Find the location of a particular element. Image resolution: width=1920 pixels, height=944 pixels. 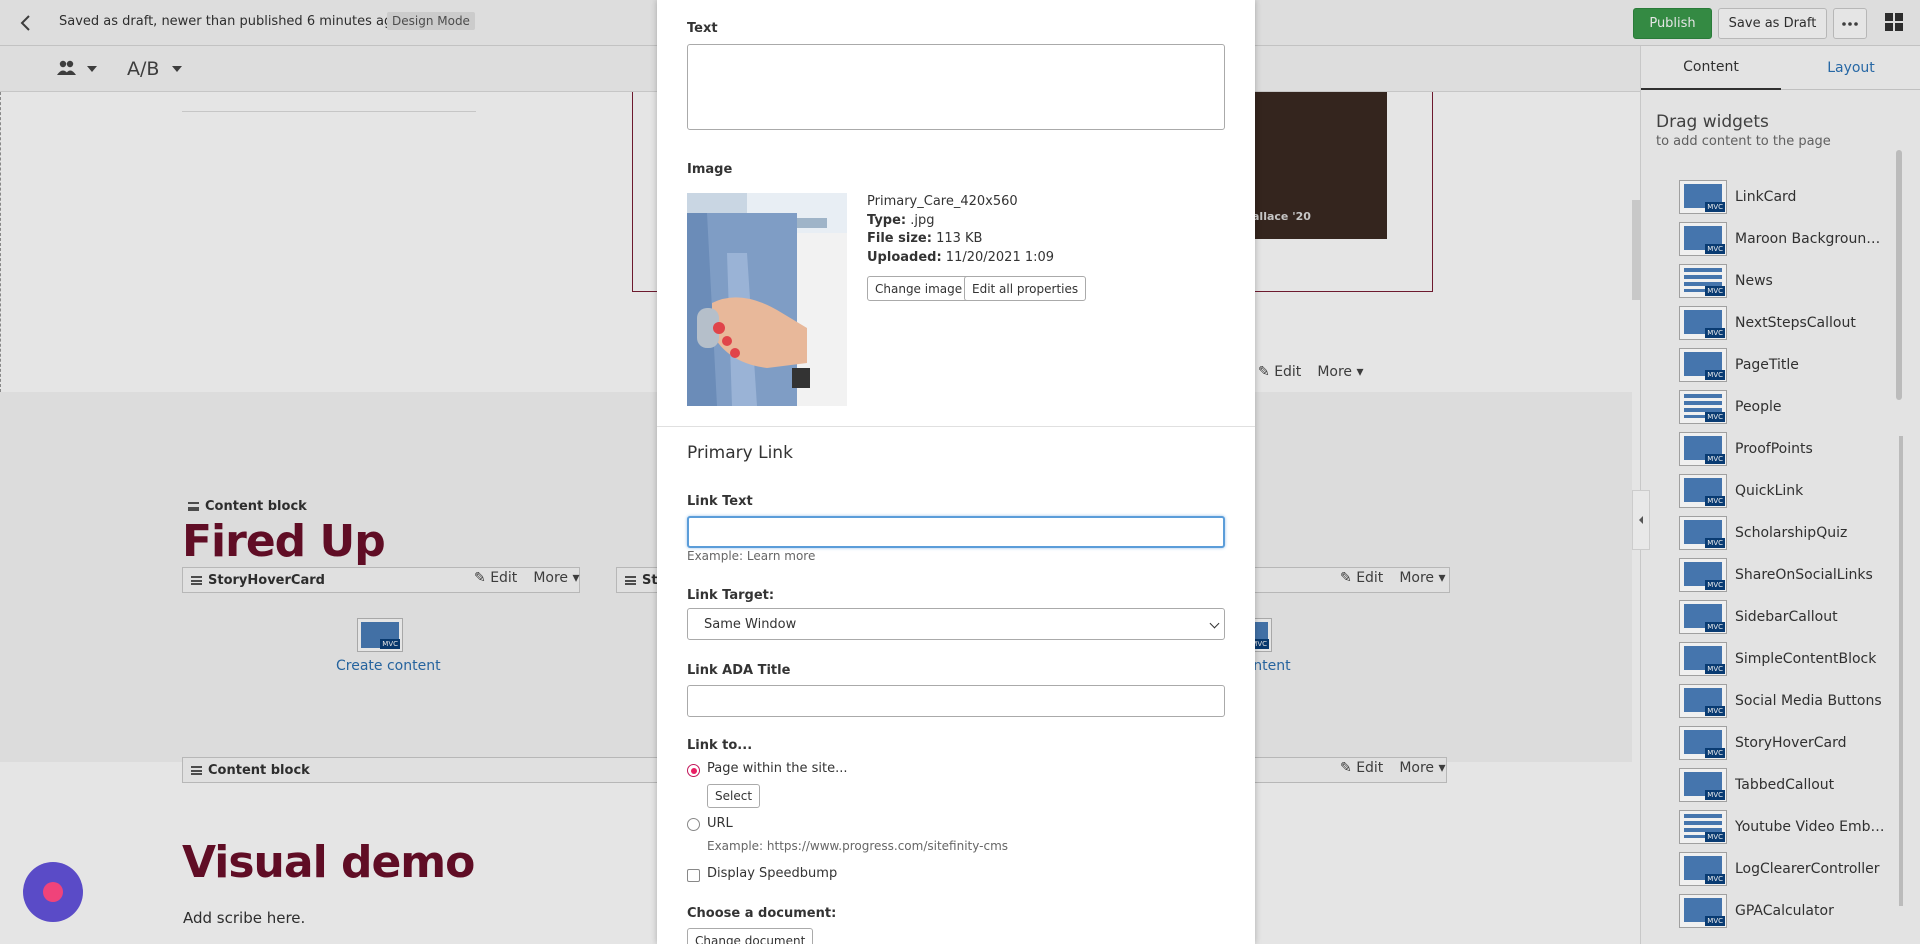

change-document-button: Change document is located at coordinates (750, 936).